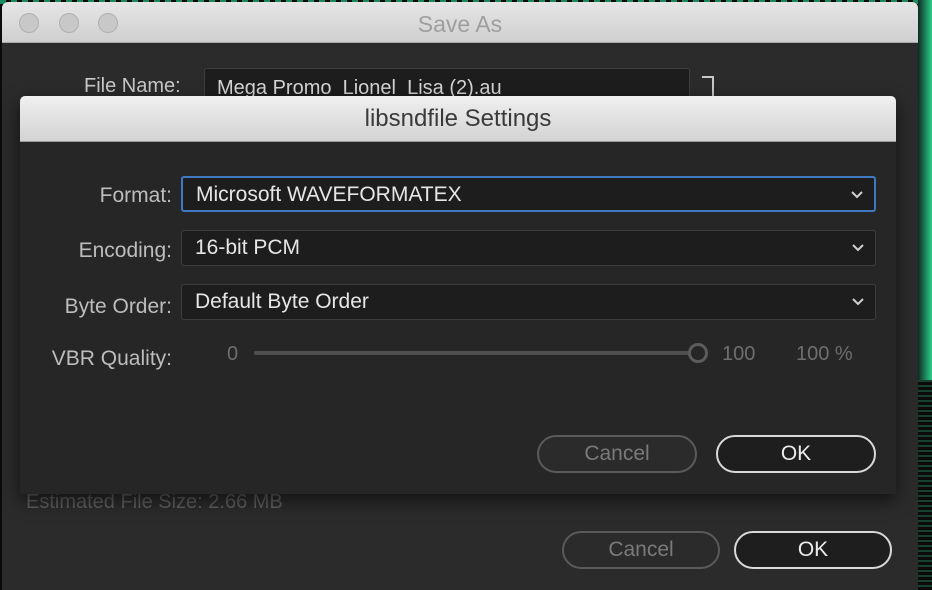 Image resolution: width=932 pixels, height=590 pixels. Describe the element at coordinates (739, 354) in the screenshot. I see `vbr-max-label: 100` at that location.